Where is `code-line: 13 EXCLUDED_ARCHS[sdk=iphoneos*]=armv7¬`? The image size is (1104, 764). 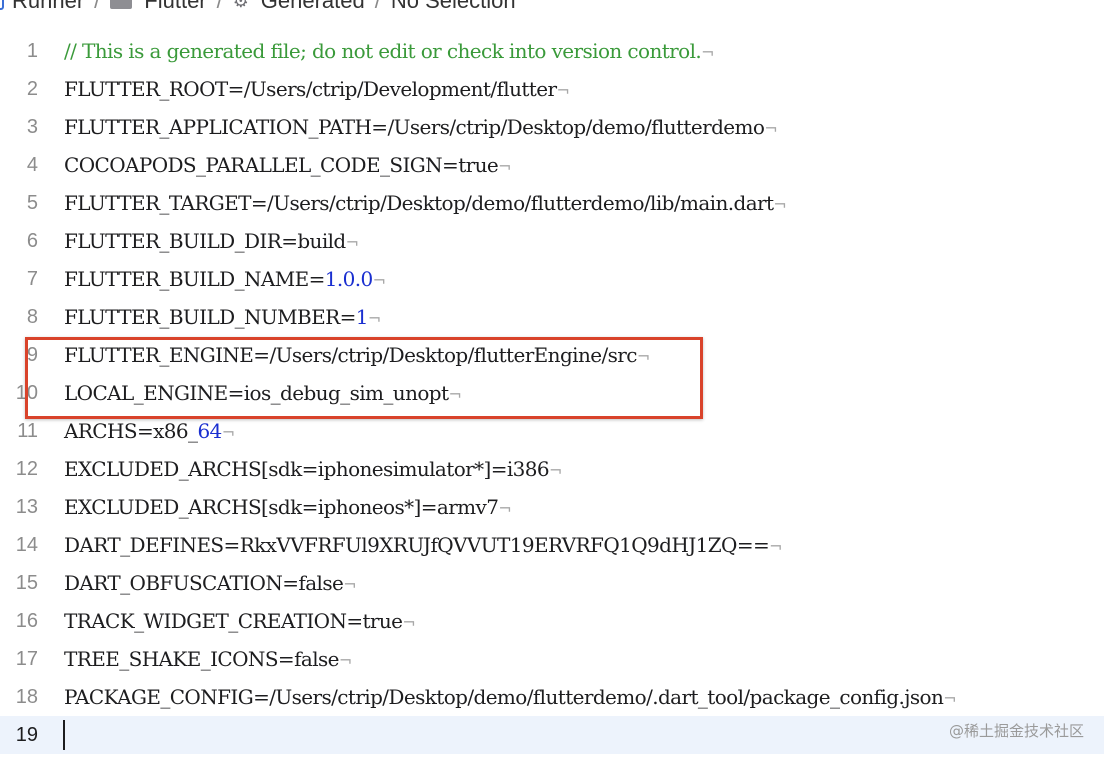
code-line: 13 EXCLUDED_ARCHS[sdk=iphoneos*]=armv7¬ is located at coordinates (552, 507).